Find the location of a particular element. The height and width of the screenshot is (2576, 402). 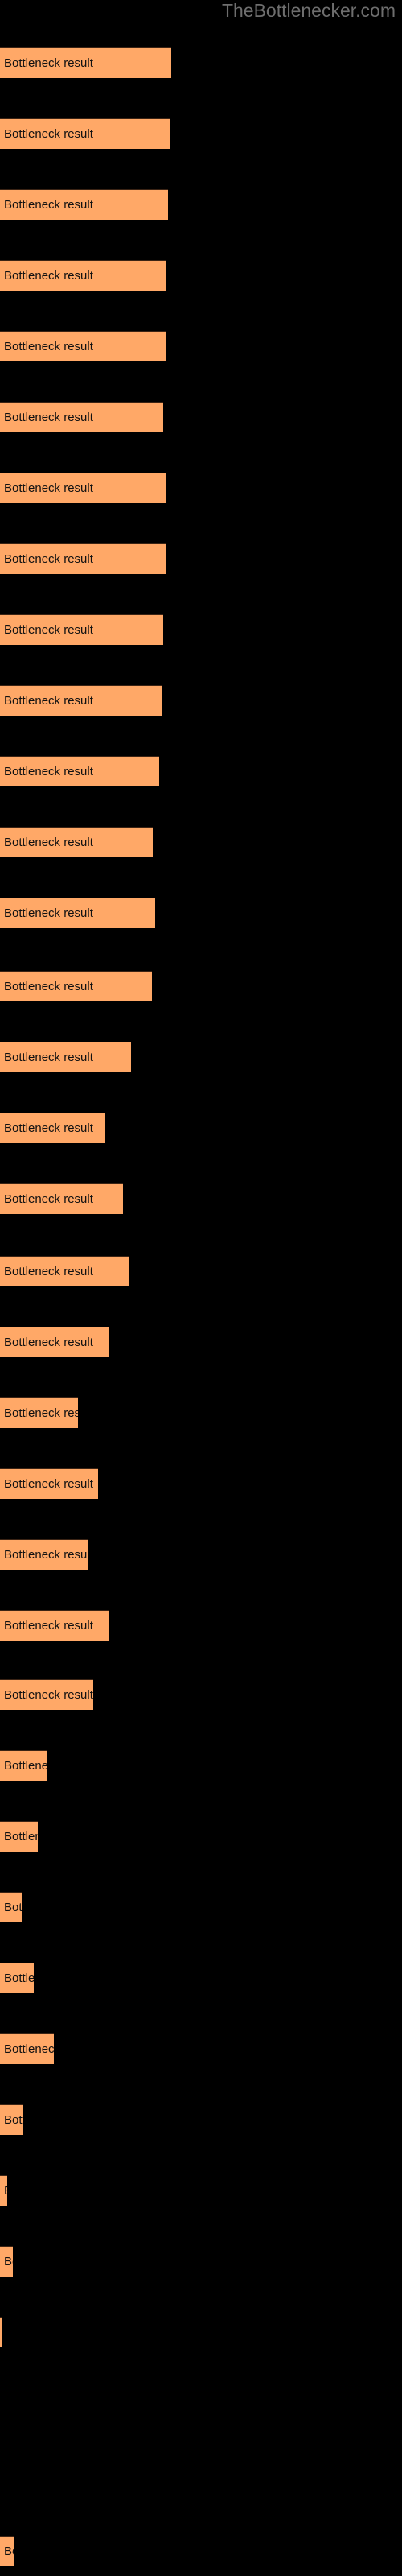

bar-row is located at coordinates (201, 2403).